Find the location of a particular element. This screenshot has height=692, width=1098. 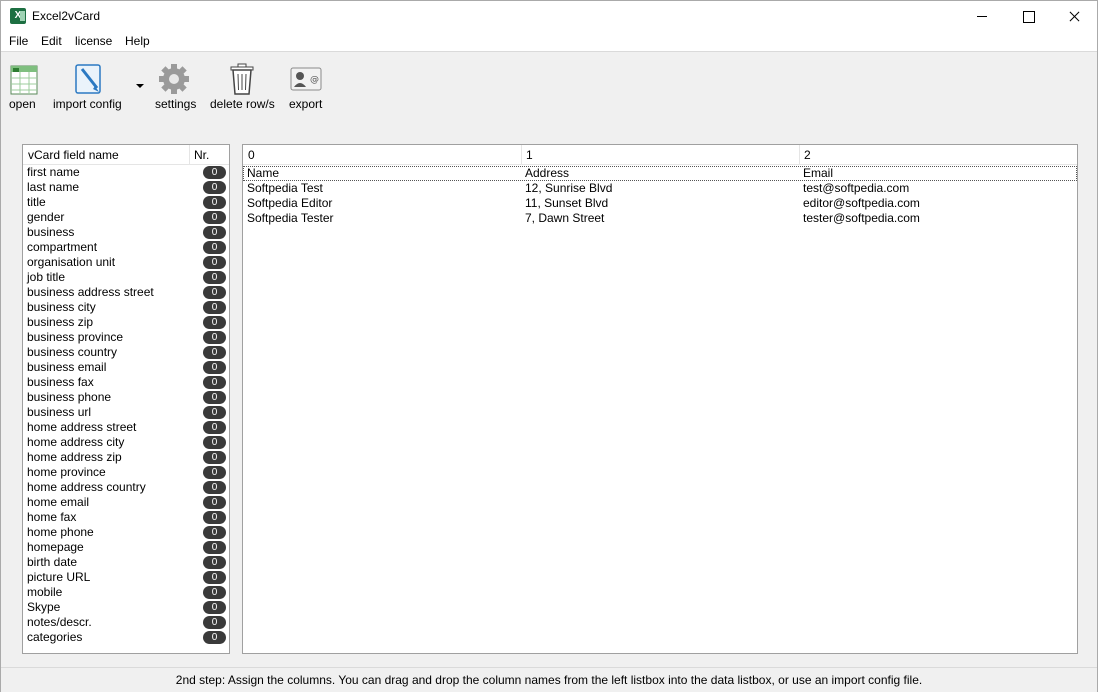

field-list-item: home address zip 0 is located at coordinates (126, 457).